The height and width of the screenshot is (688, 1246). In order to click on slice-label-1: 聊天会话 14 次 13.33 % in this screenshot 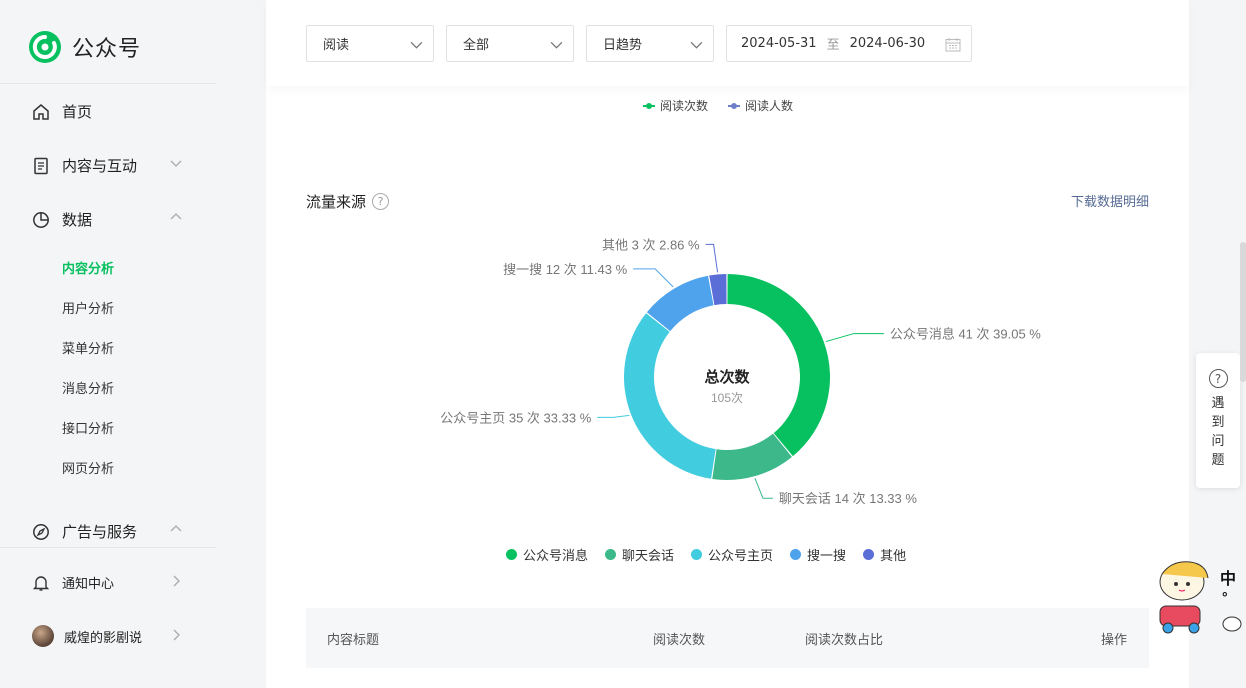, I will do `click(848, 498)`.